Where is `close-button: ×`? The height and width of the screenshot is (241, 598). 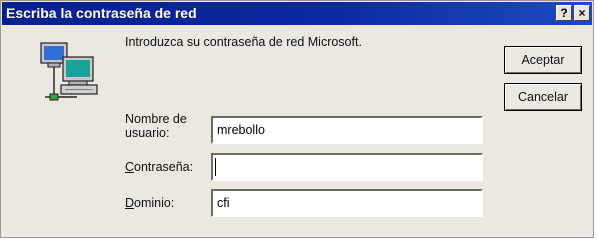 close-button: × is located at coordinates (582, 13).